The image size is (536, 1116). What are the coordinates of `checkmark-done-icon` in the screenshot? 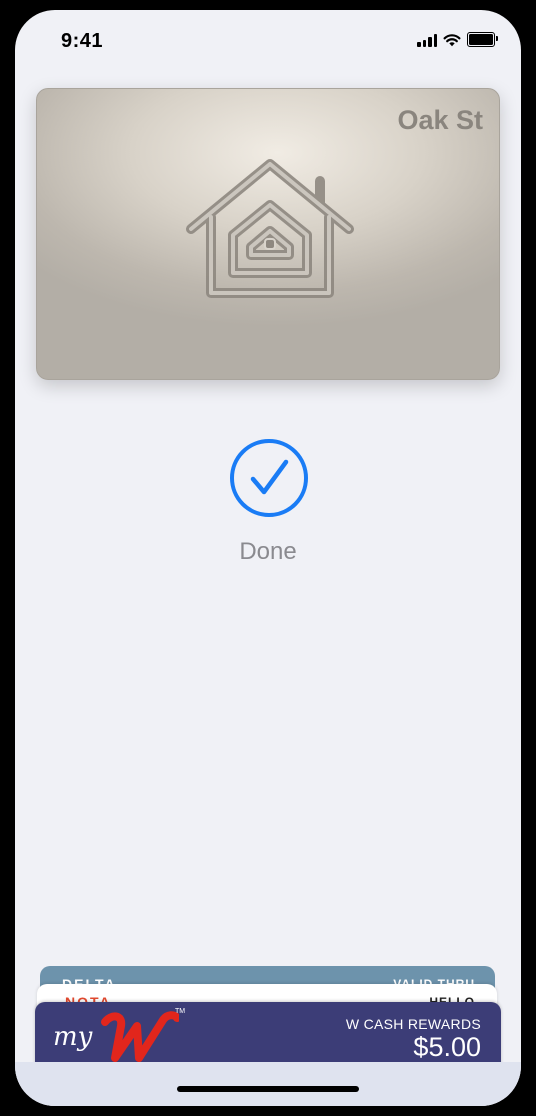 It's located at (269, 478).